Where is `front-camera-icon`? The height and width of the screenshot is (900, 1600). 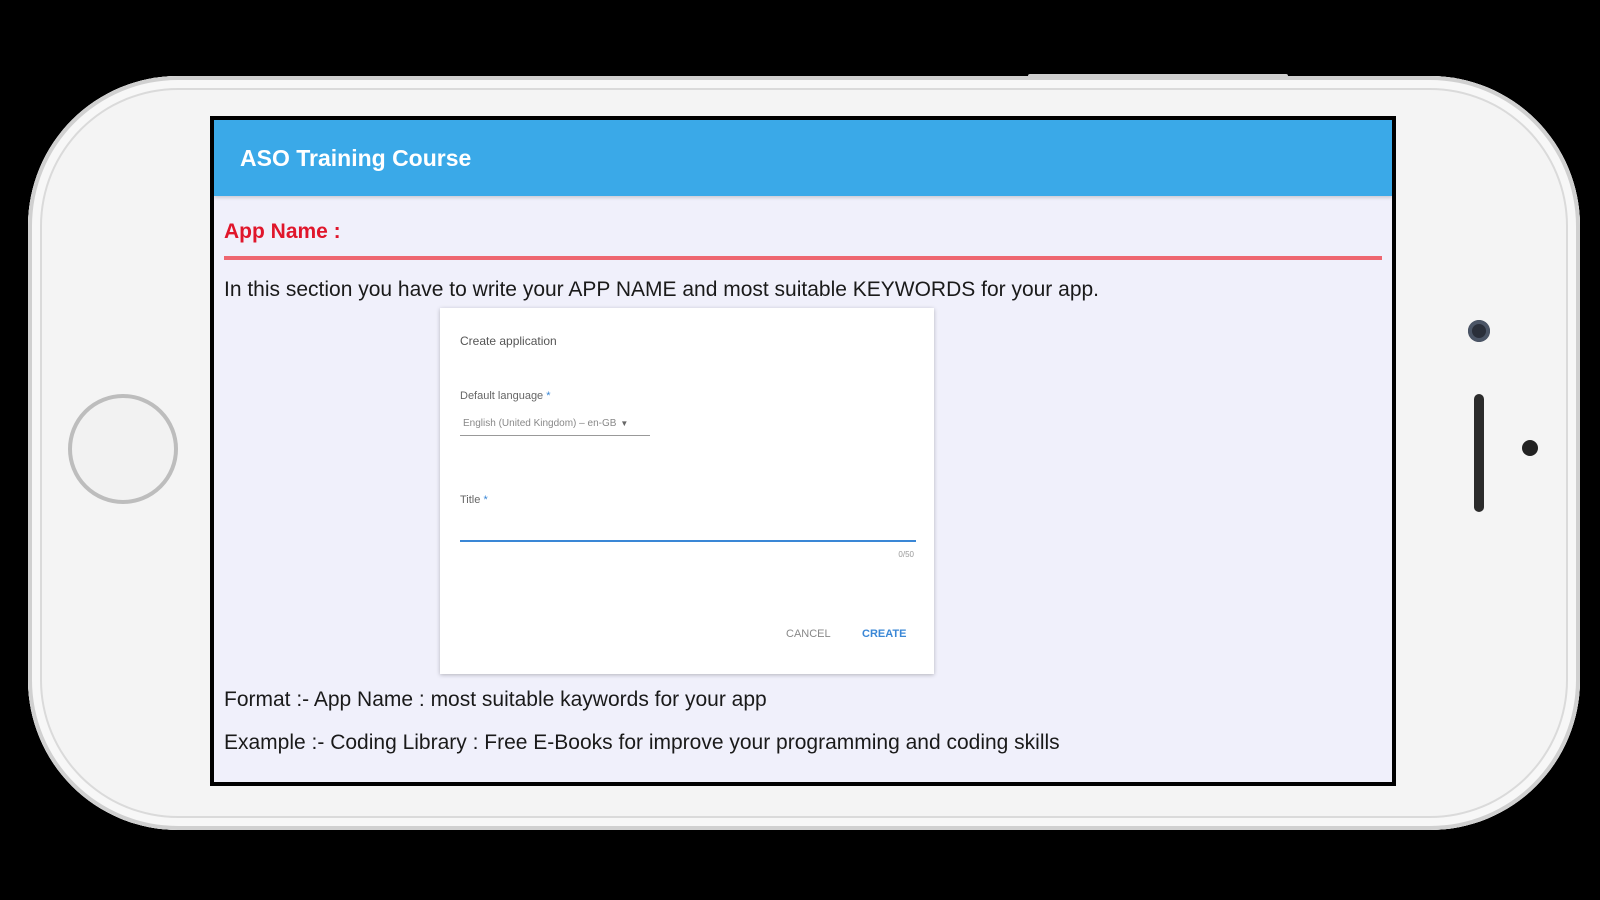
front-camera-icon is located at coordinates (1479, 331).